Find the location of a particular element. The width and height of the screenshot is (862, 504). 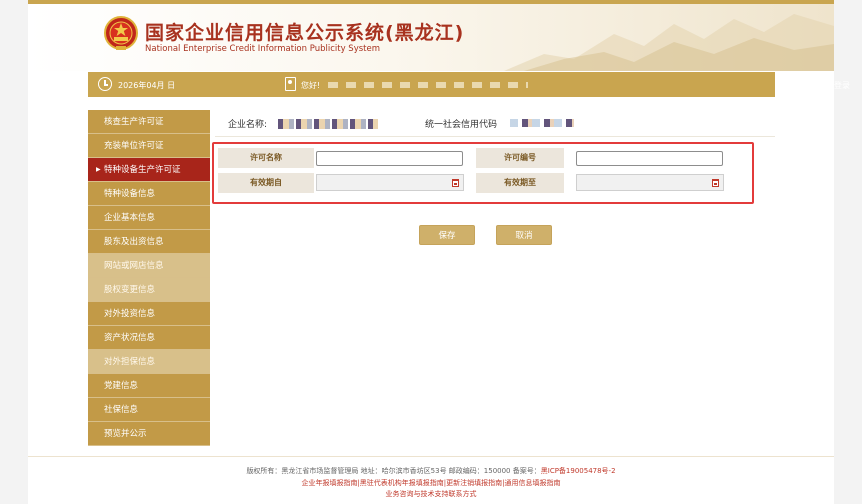

sidebar-item-shareholders: 股东及出资信息 is located at coordinates (149, 242).